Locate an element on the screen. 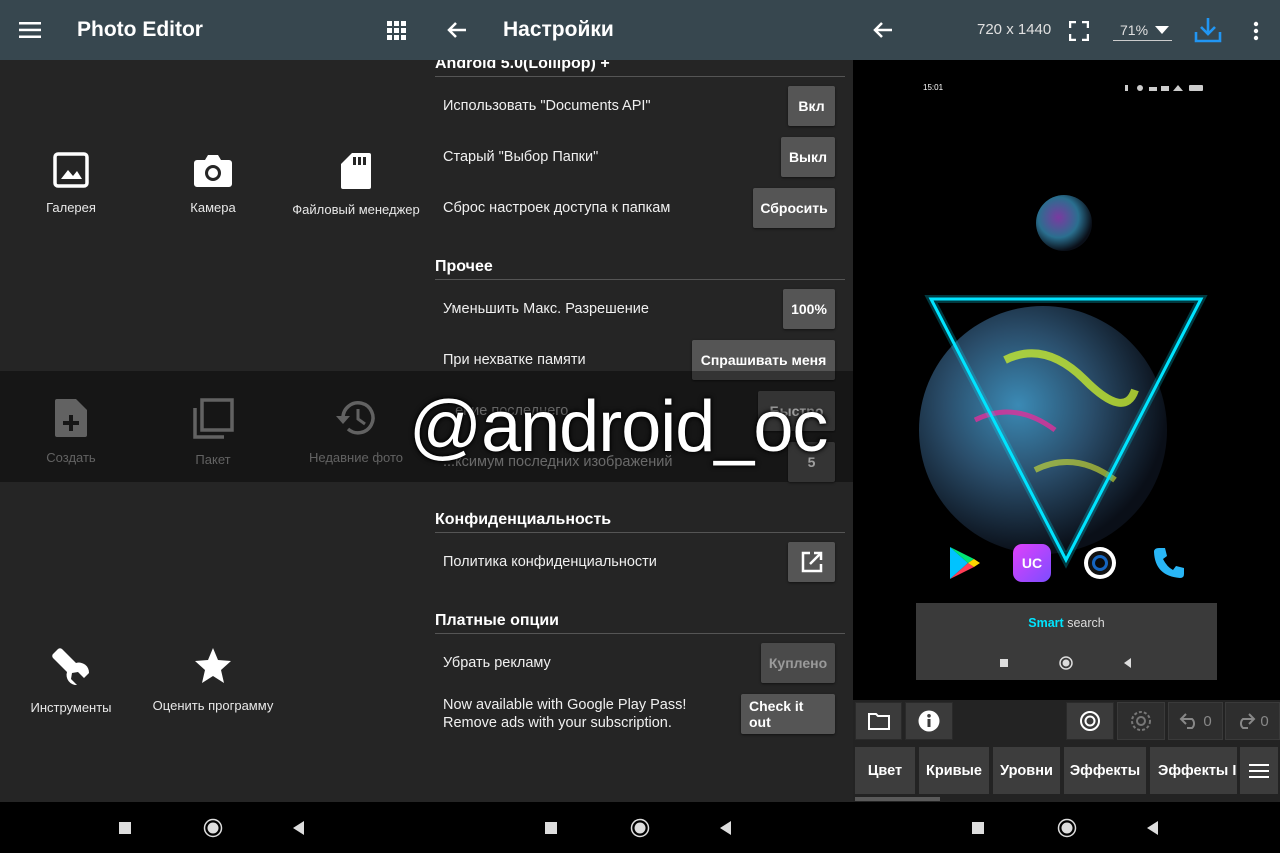 The height and width of the screenshot is (853, 1280). settings-title: Настройки is located at coordinates (558, 29).